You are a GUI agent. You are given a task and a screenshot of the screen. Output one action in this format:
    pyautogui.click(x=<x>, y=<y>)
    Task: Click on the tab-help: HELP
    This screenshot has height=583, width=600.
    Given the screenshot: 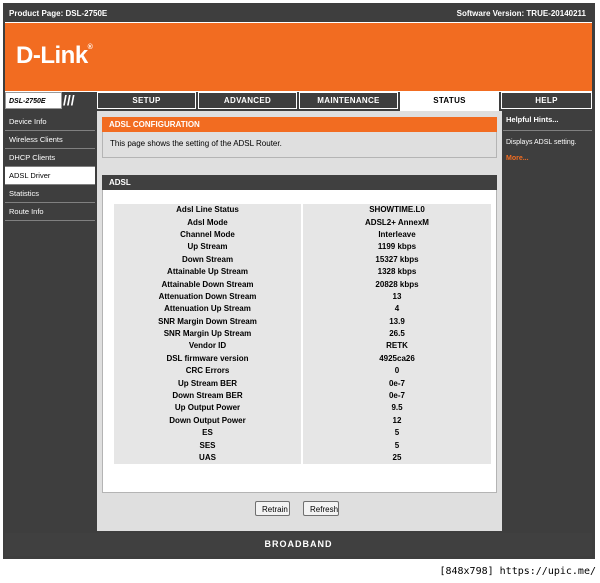 What is the action you would take?
    pyautogui.click(x=546, y=100)
    